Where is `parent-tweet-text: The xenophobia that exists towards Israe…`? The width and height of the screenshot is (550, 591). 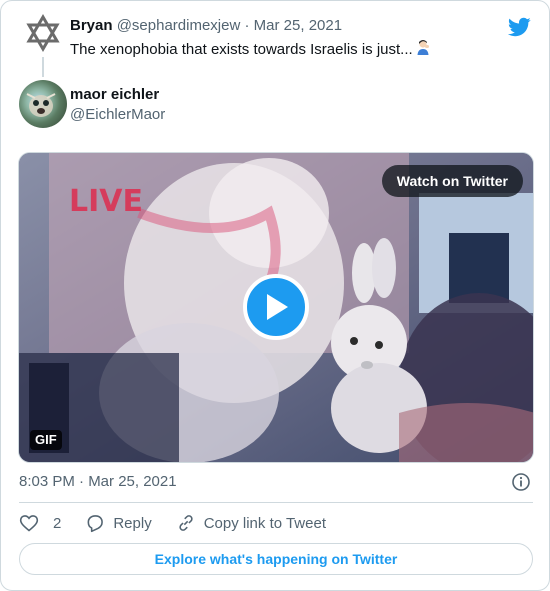
parent-tweet-text: The xenophobia that exists towards Israe… is located at coordinates (251, 50).